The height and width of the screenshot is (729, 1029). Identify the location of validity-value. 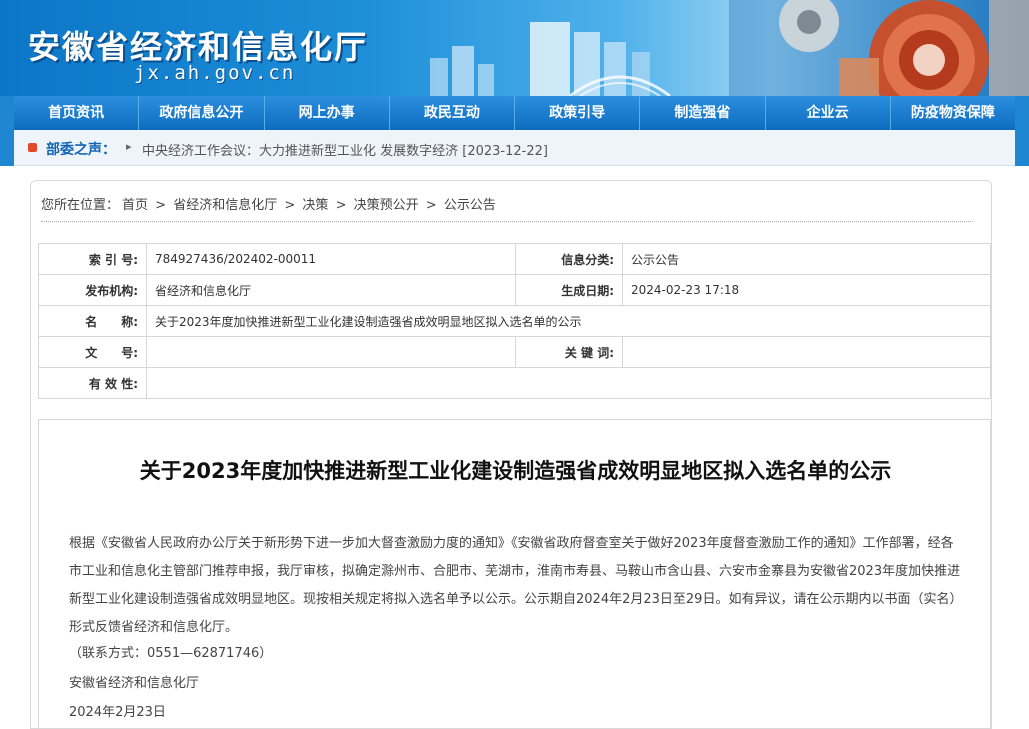
(568, 383).